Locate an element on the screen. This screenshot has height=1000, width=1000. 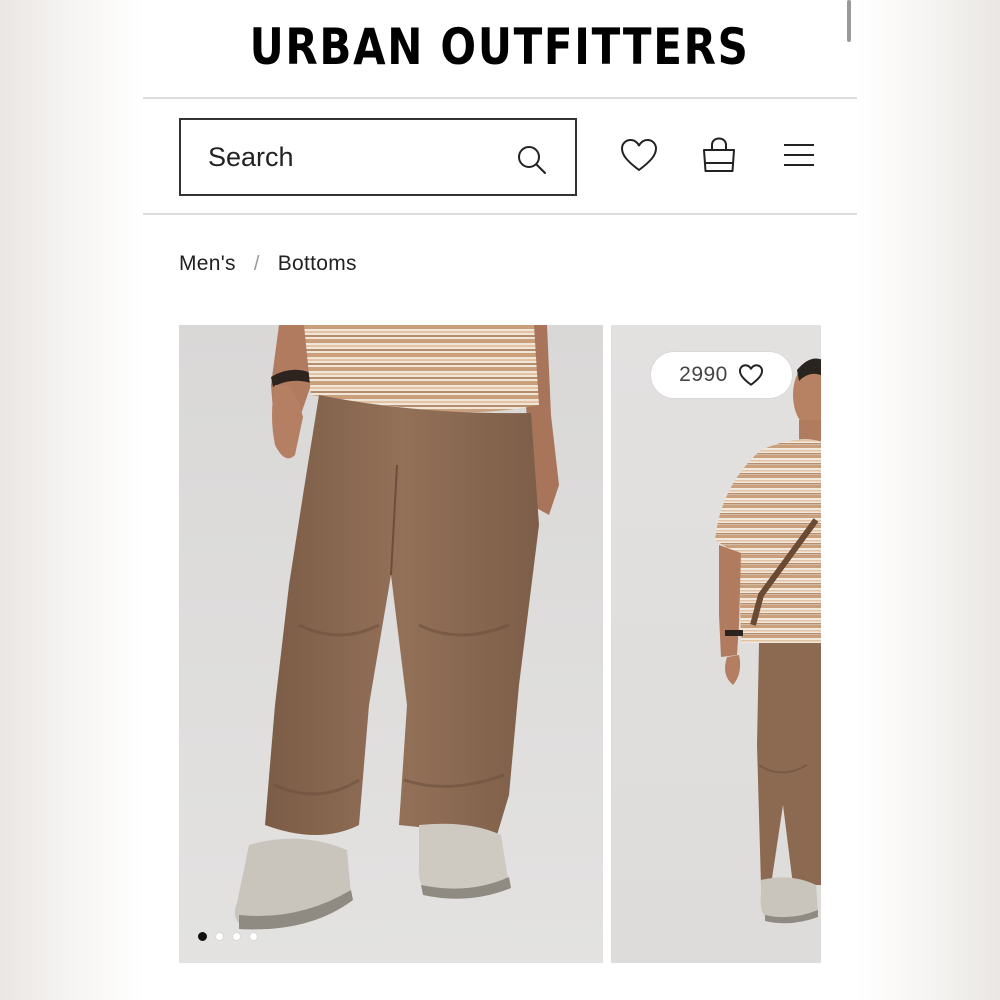
favorite-count: 2990 is located at coordinates (703, 374).